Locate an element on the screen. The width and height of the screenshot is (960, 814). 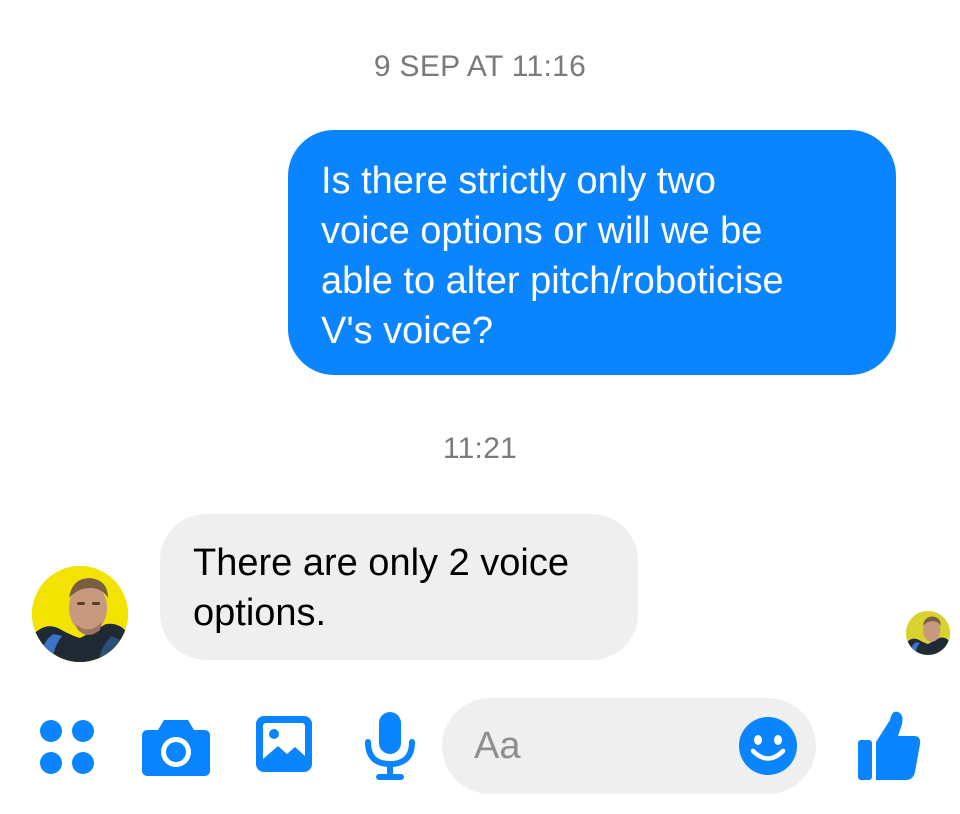
contact-avatar-image is located at coordinates (80, 614).